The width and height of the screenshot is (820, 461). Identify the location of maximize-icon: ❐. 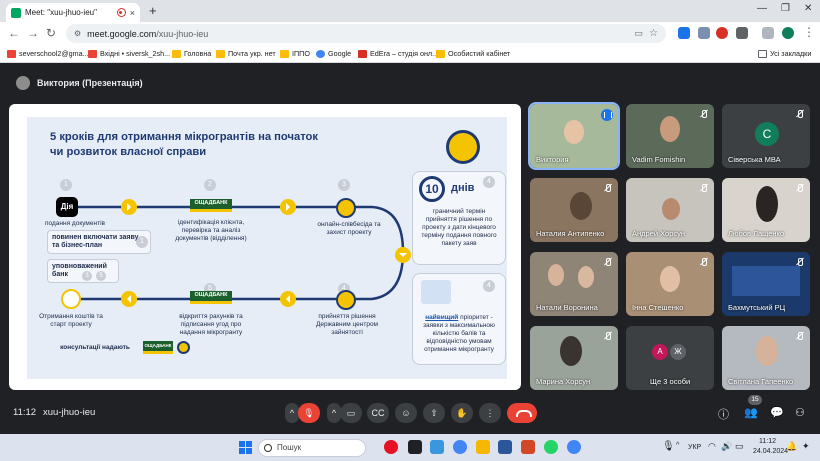
(785, 8).